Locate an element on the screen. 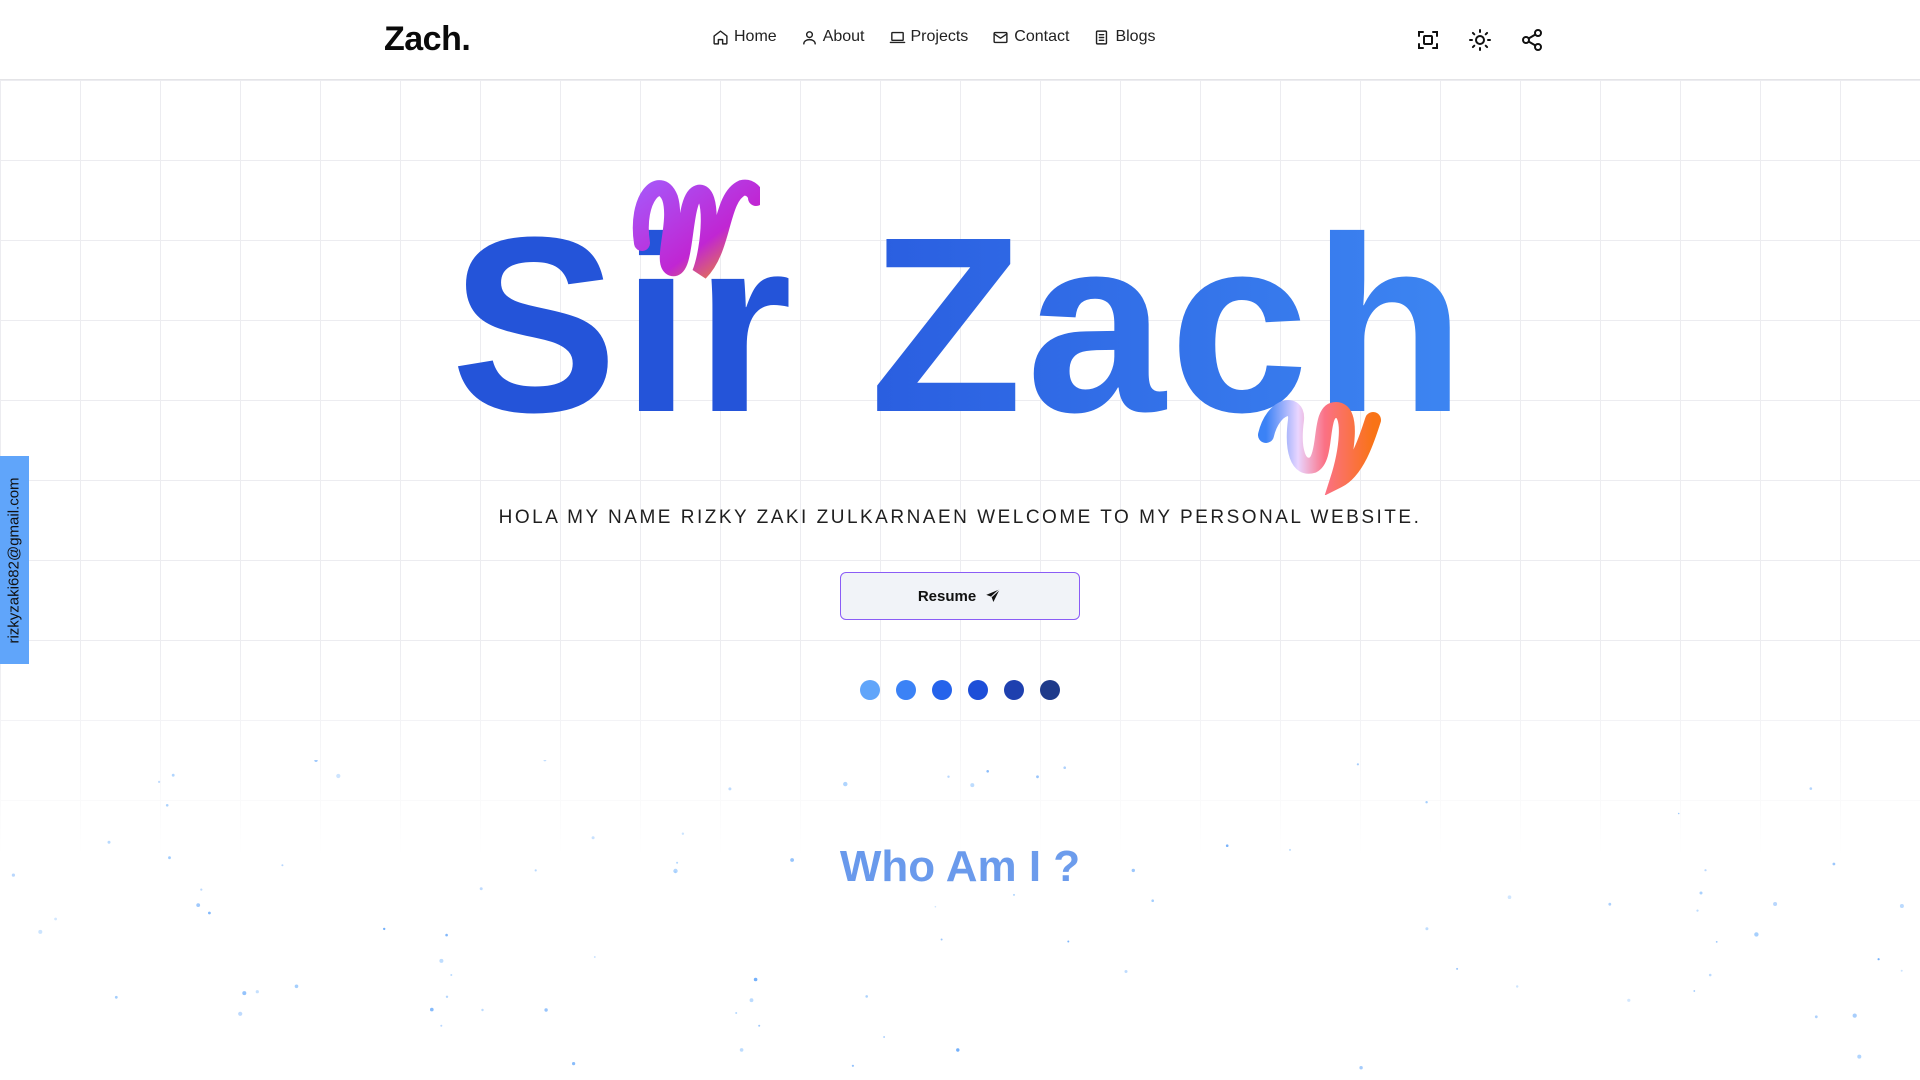 The height and width of the screenshot is (1080, 1920). share-icon is located at coordinates (1532, 40).